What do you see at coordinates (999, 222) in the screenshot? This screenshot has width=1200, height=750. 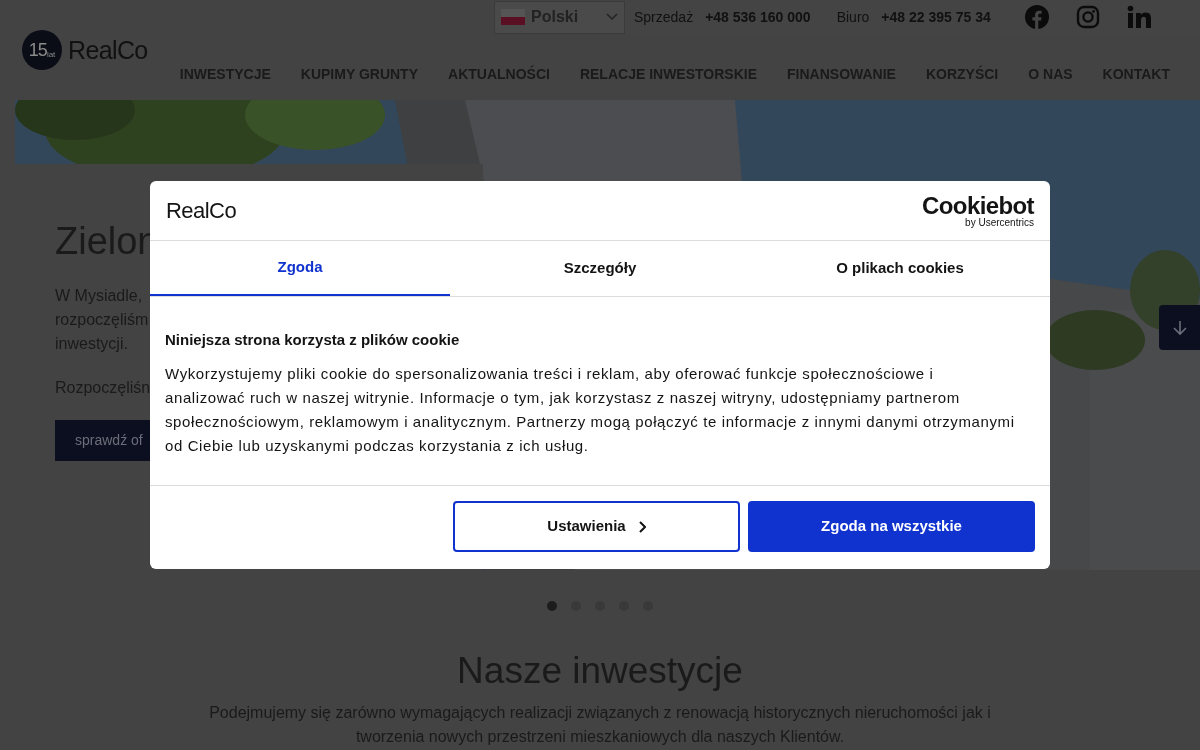 I see `provider-subtitle: by Usercentrics` at bounding box center [999, 222].